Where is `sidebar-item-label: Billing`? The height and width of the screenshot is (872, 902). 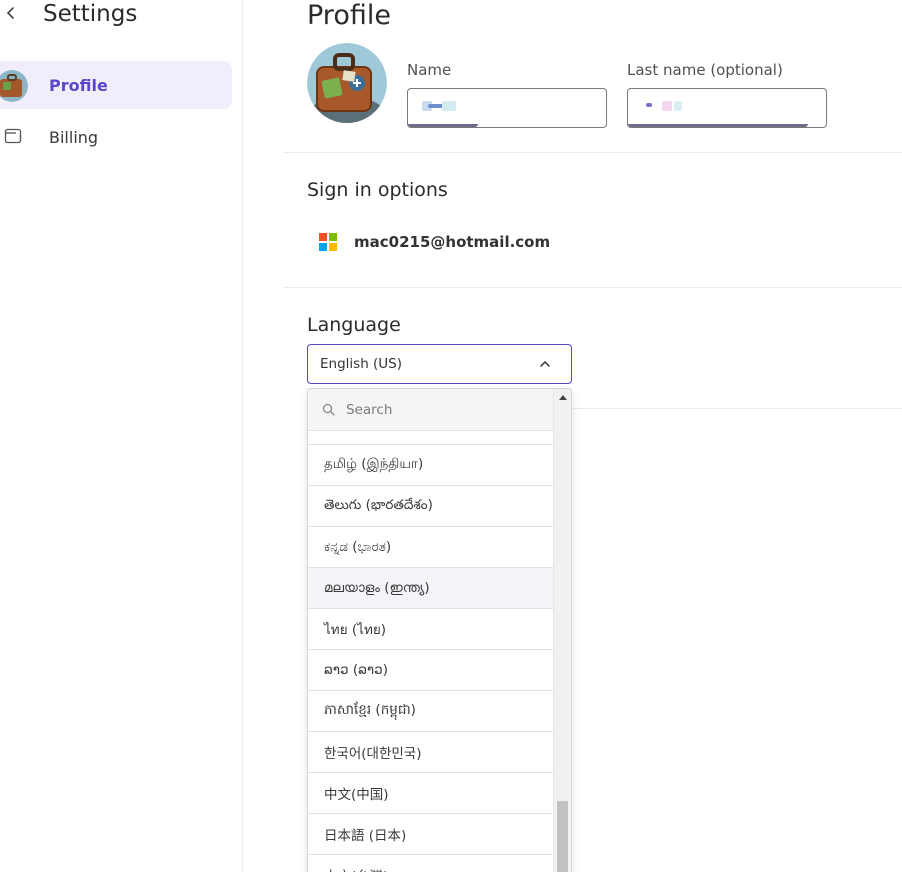
sidebar-item-label: Billing is located at coordinates (74, 137).